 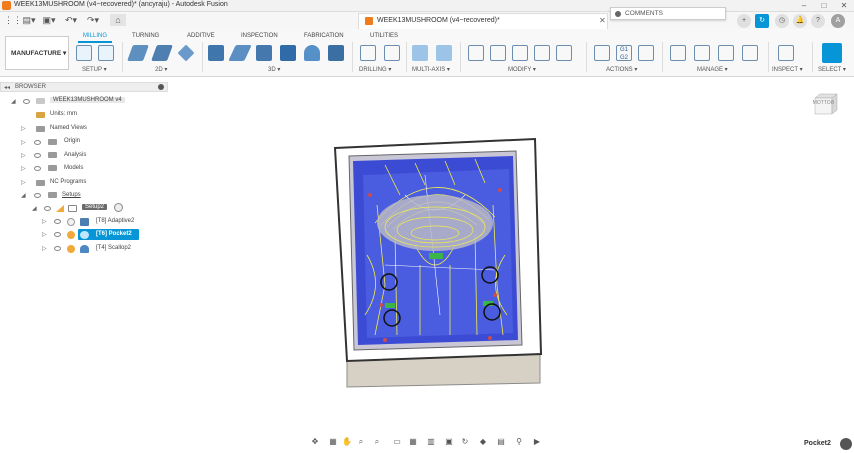 I want to click on group-multi-axis: MULTI-AXIS ▾, so click(x=431, y=69).